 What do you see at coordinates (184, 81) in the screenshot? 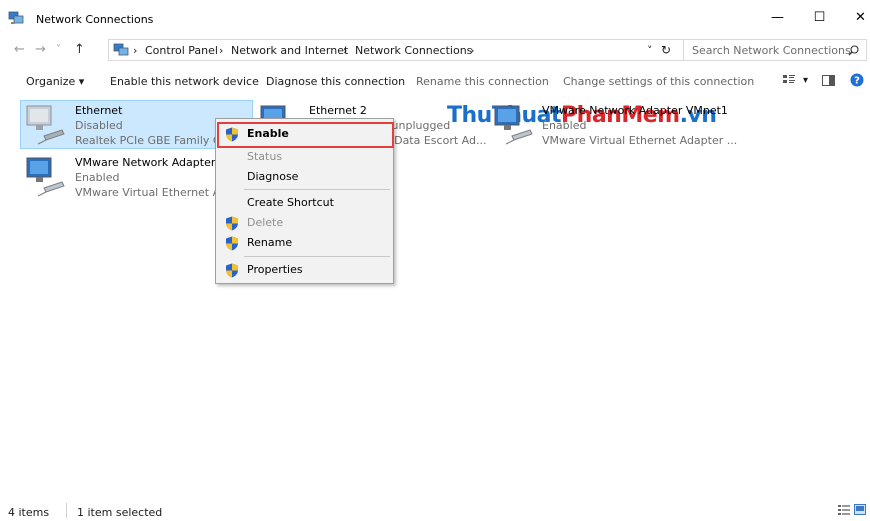
I see `enable-device-button: Enable this network device` at bounding box center [184, 81].